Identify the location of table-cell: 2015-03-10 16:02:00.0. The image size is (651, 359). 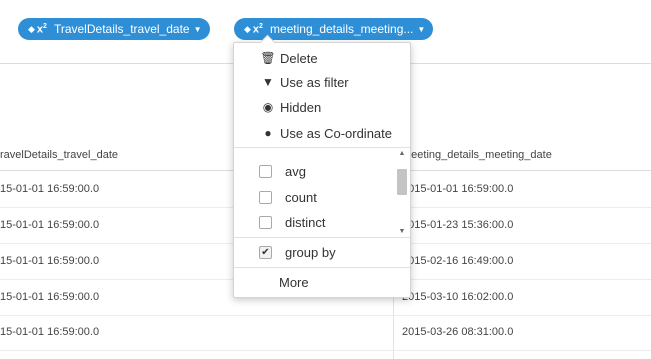
(458, 297).